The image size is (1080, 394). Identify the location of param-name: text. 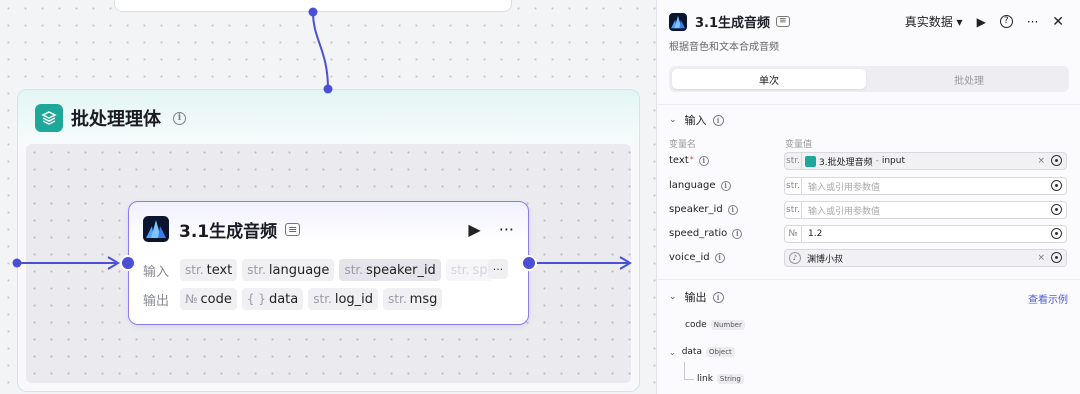
(679, 160).